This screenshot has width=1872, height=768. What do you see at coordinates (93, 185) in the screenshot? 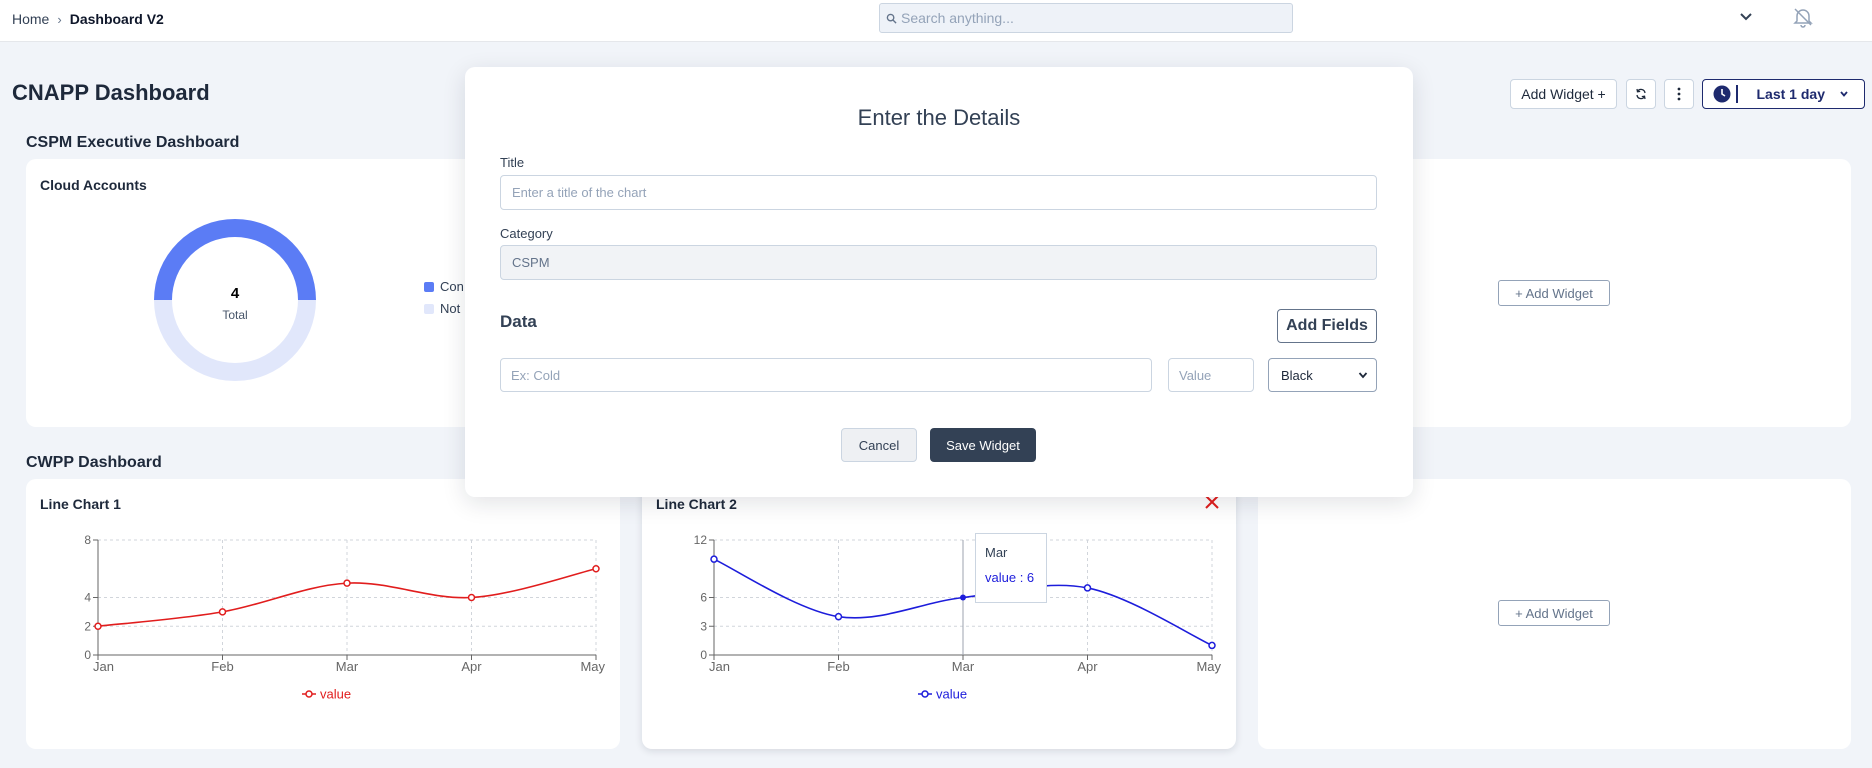
I see `card-title: Cloud Accounts` at bounding box center [93, 185].